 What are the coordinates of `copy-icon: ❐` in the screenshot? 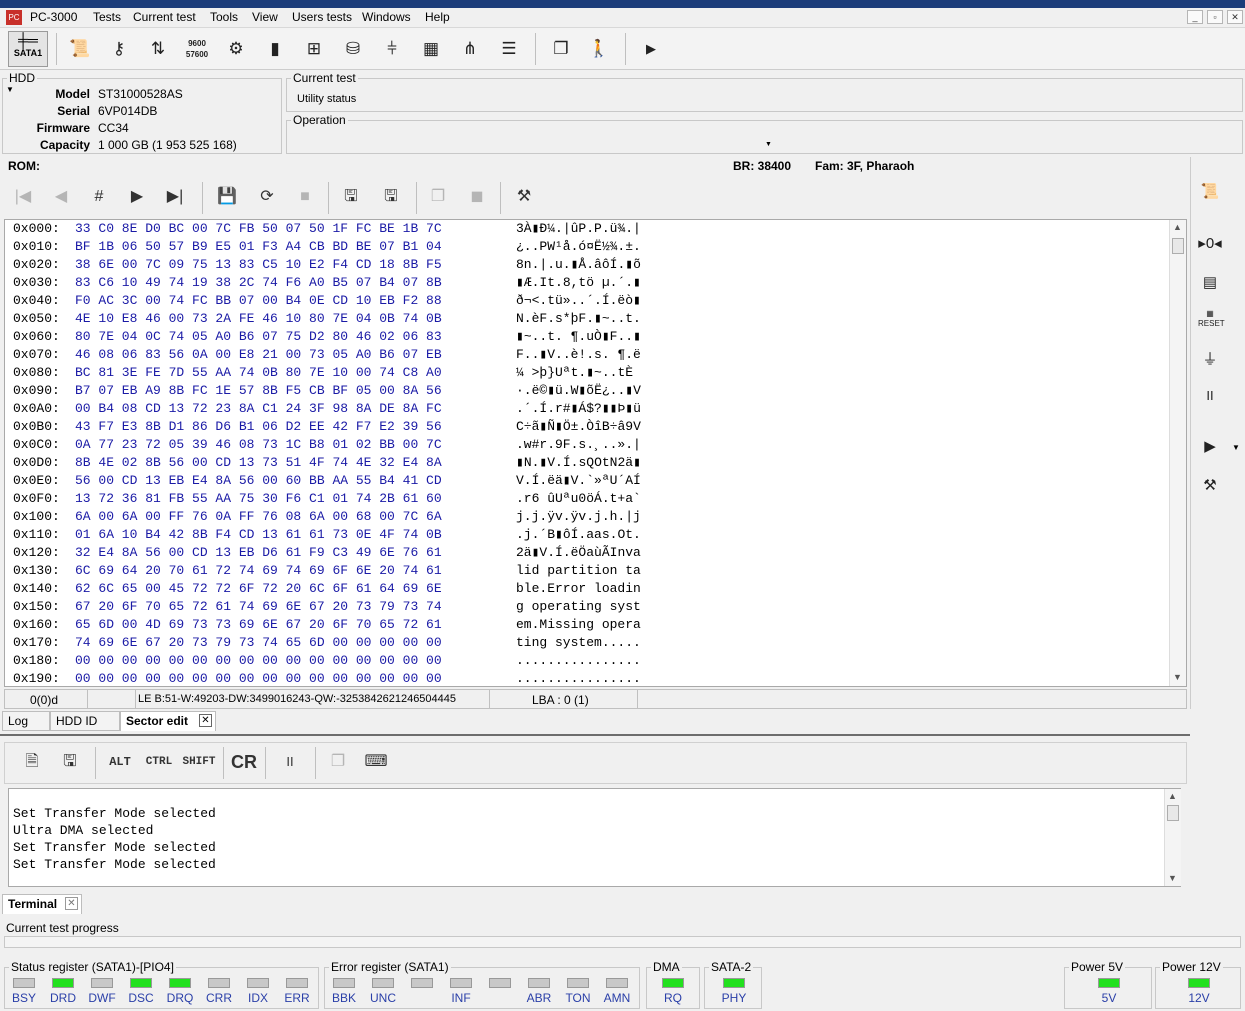 It's located at (438, 197).